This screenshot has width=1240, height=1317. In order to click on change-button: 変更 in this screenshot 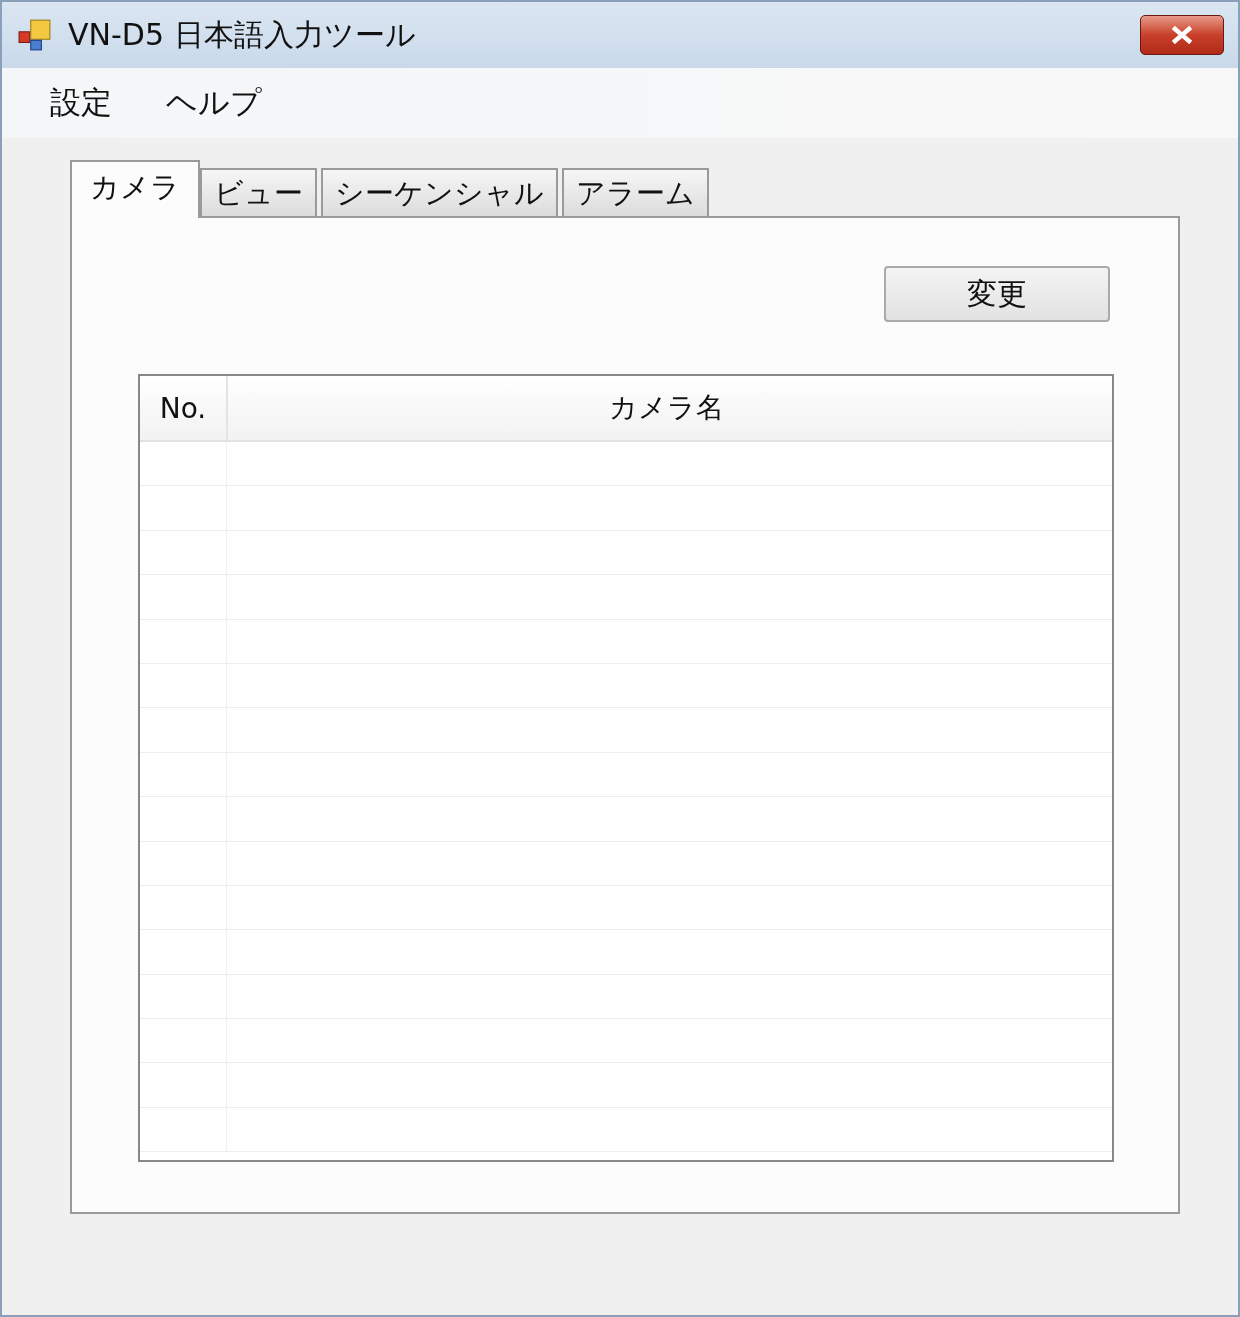, I will do `click(997, 294)`.